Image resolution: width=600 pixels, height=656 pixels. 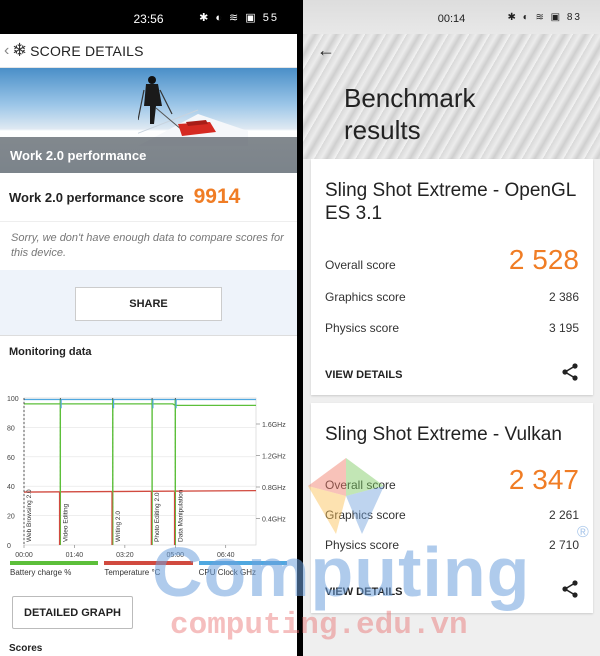 What do you see at coordinates (148, 351) in the screenshot?
I see `monitoring-title: Monitoring data` at bounding box center [148, 351].